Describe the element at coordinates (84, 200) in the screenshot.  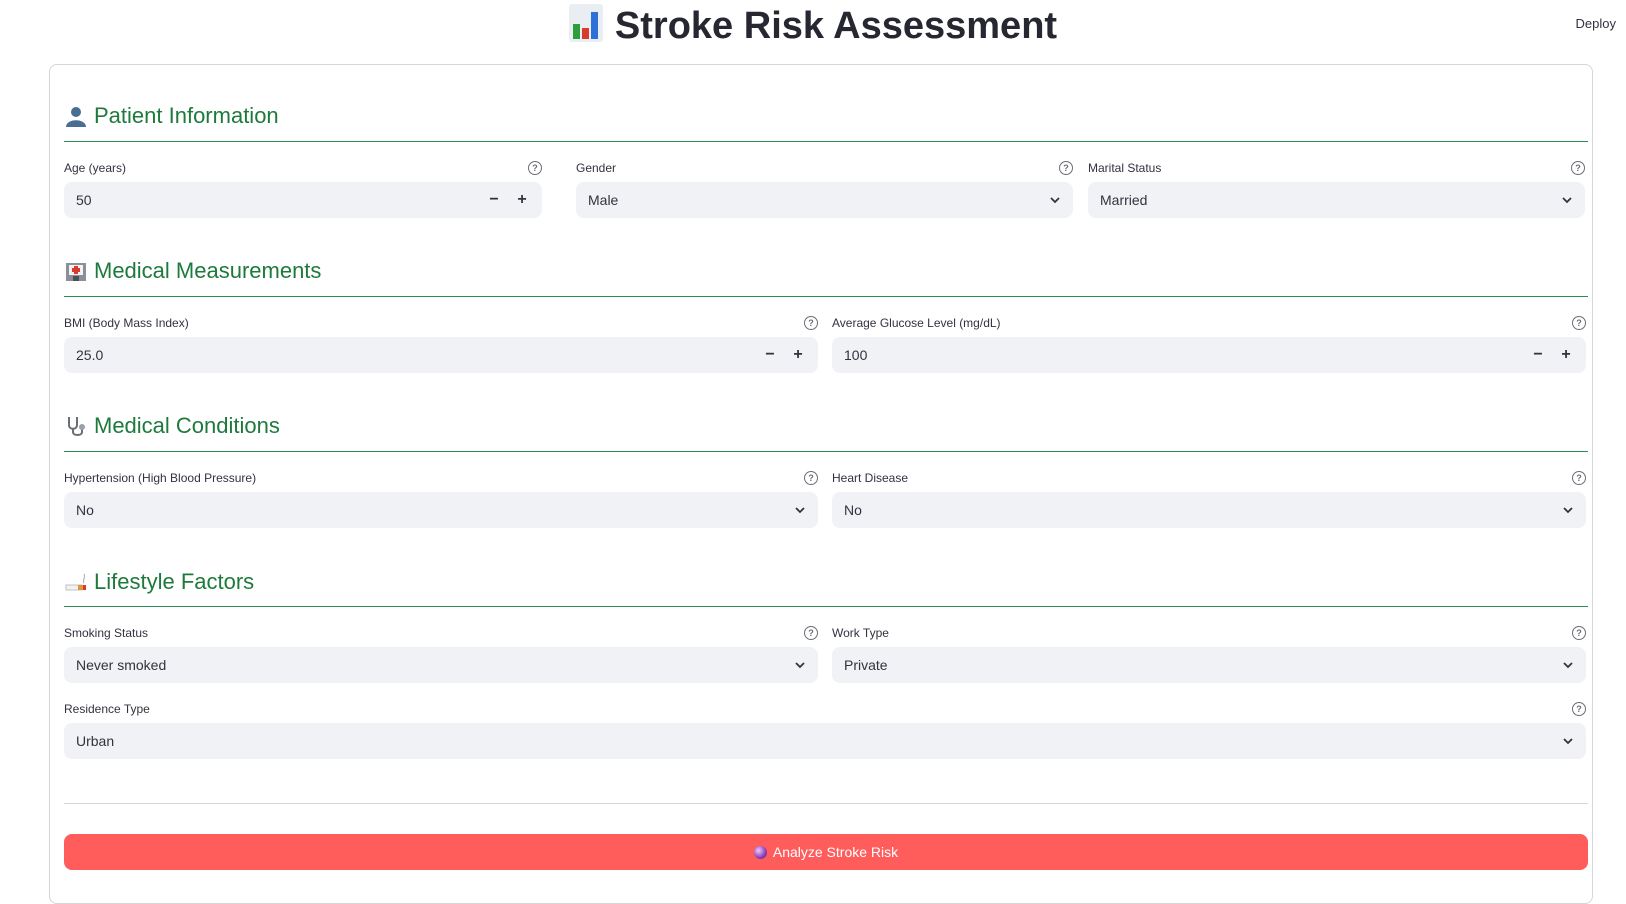
I see `age-value: 50` at that location.